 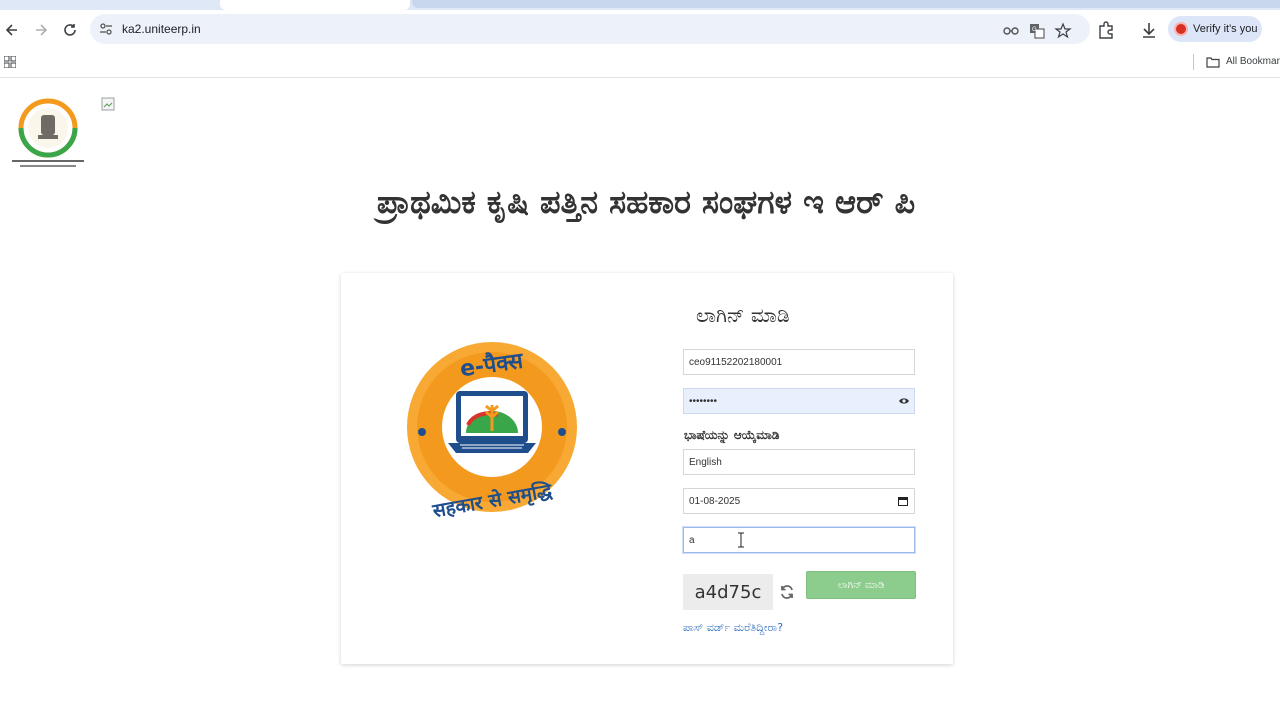 I want to click on forgot-password-link: ಪಾಸ್ ವರ್ಡ್ ಮರೆತಿದ್ದೀರಾ?, so click(x=733, y=628).